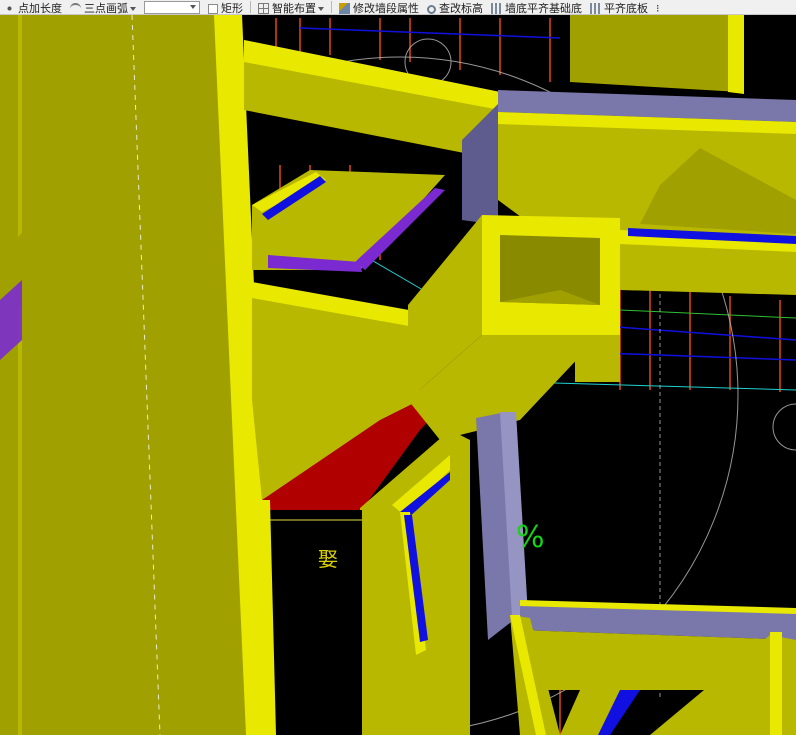 The height and width of the screenshot is (735, 796). What do you see at coordinates (386, 8) in the screenshot?
I see `tool-modify-wall-props-label: 修改墙段属性` at bounding box center [386, 8].